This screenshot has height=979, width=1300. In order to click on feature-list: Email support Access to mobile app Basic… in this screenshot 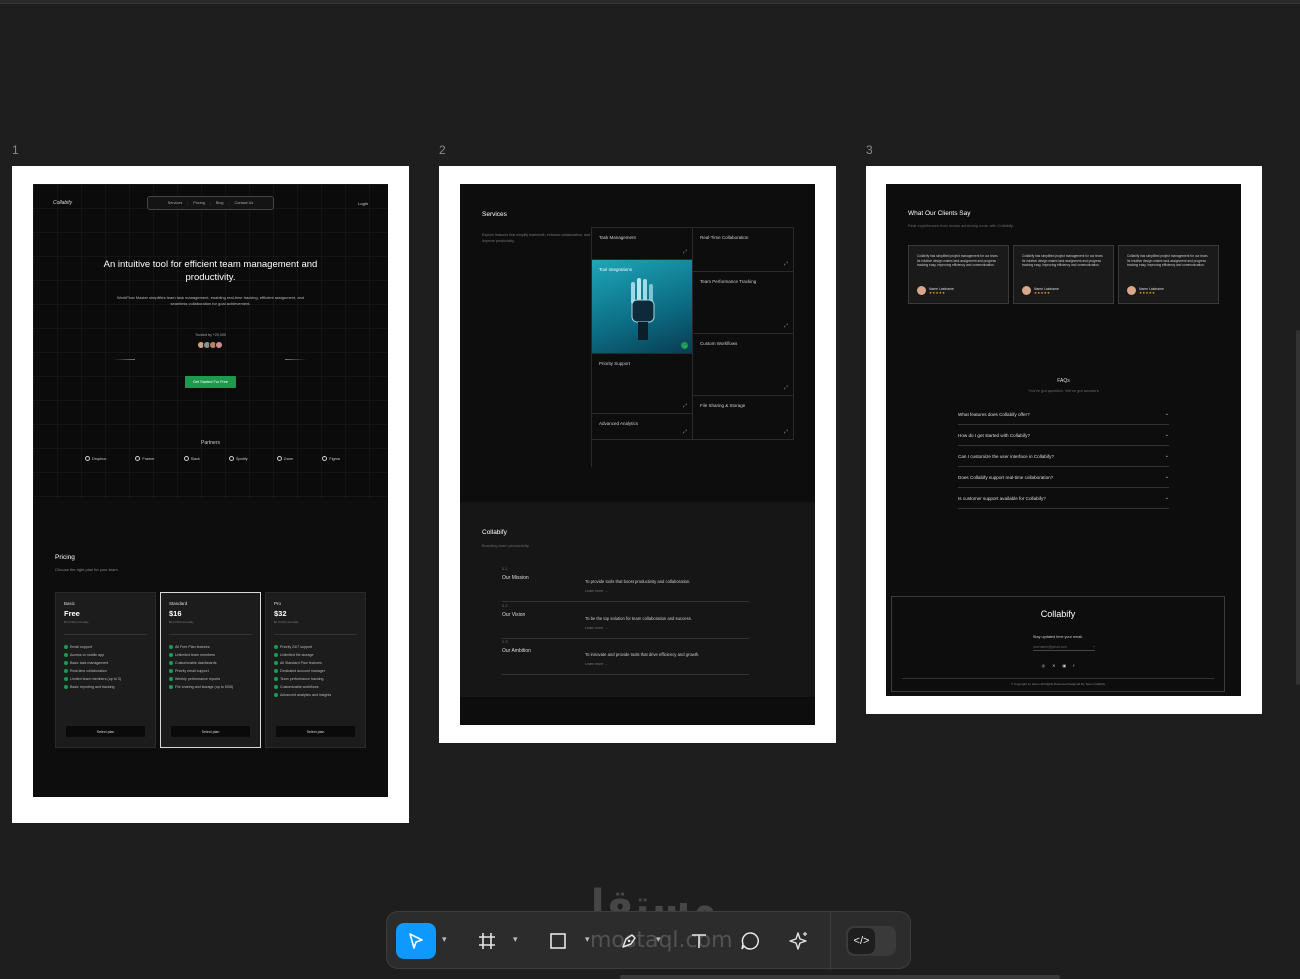, I will do `click(105, 667)`.